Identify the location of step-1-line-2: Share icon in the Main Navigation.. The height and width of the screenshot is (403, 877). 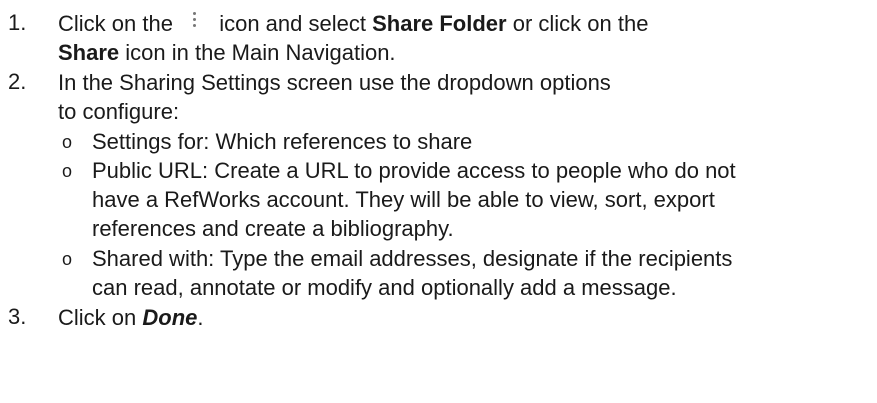
(227, 53).